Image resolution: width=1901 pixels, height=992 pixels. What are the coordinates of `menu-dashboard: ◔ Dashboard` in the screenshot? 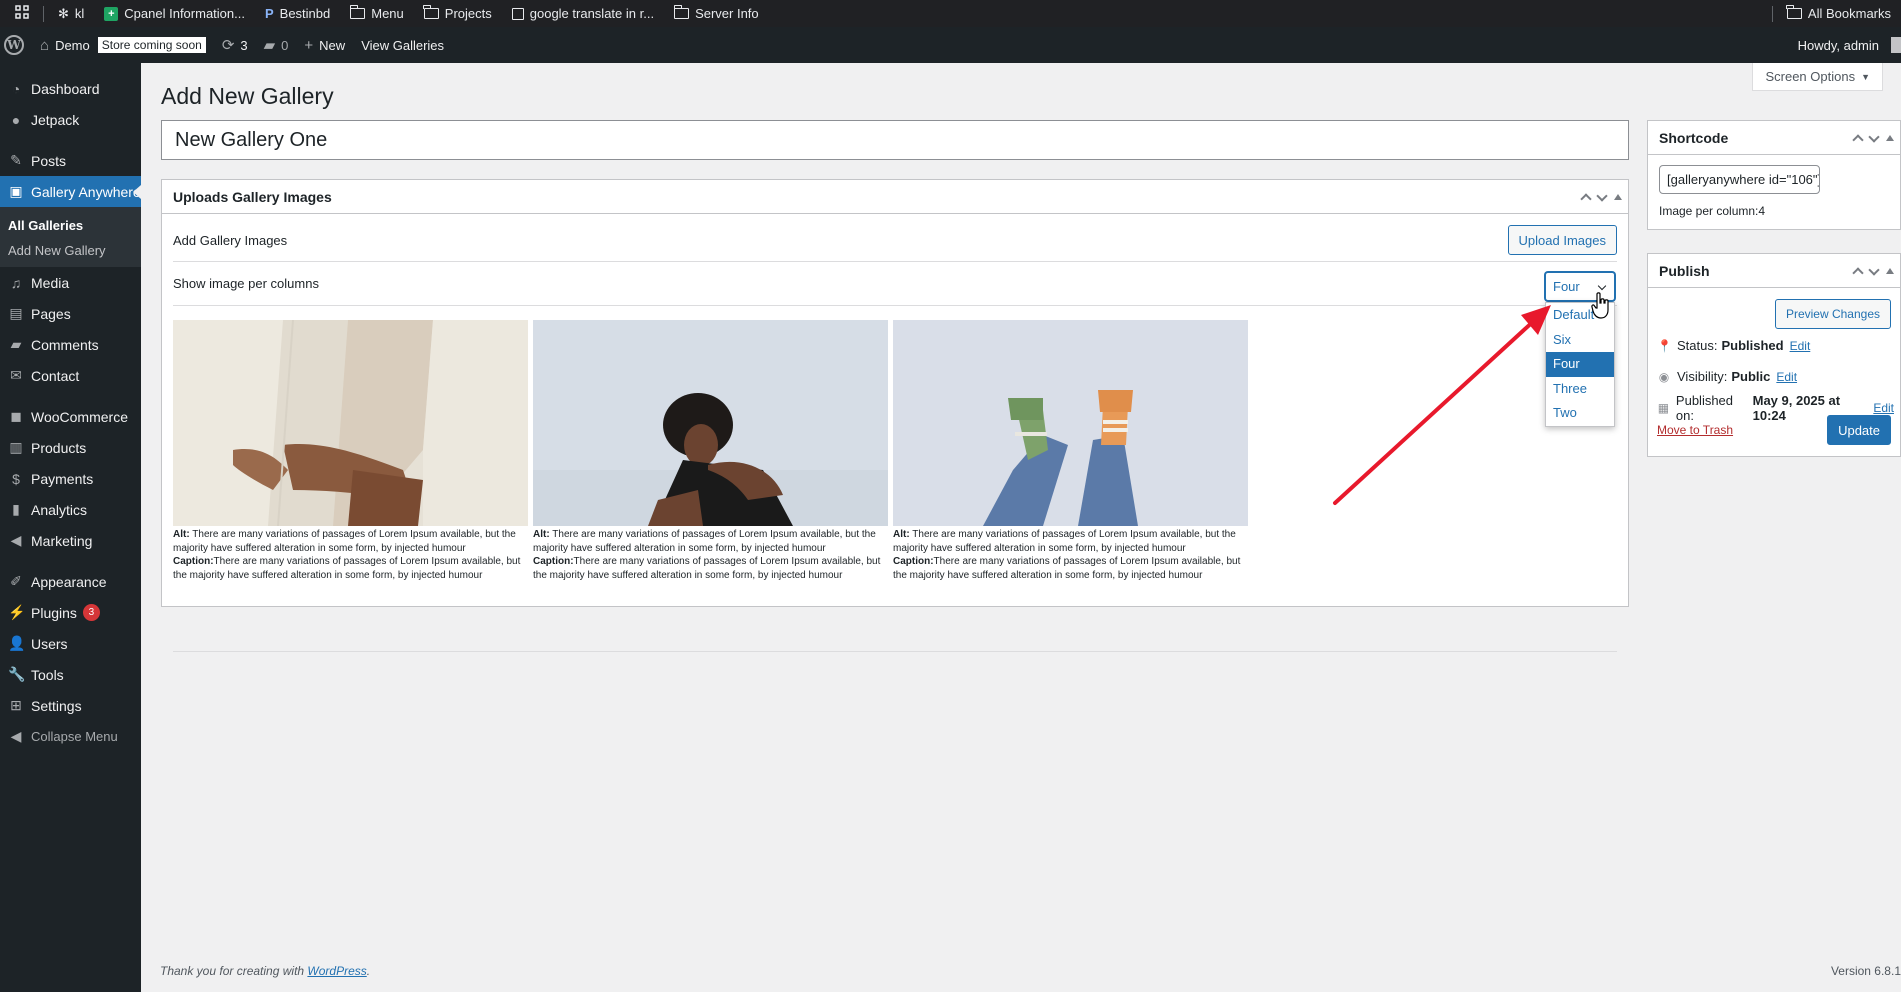 It's located at (70, 88).